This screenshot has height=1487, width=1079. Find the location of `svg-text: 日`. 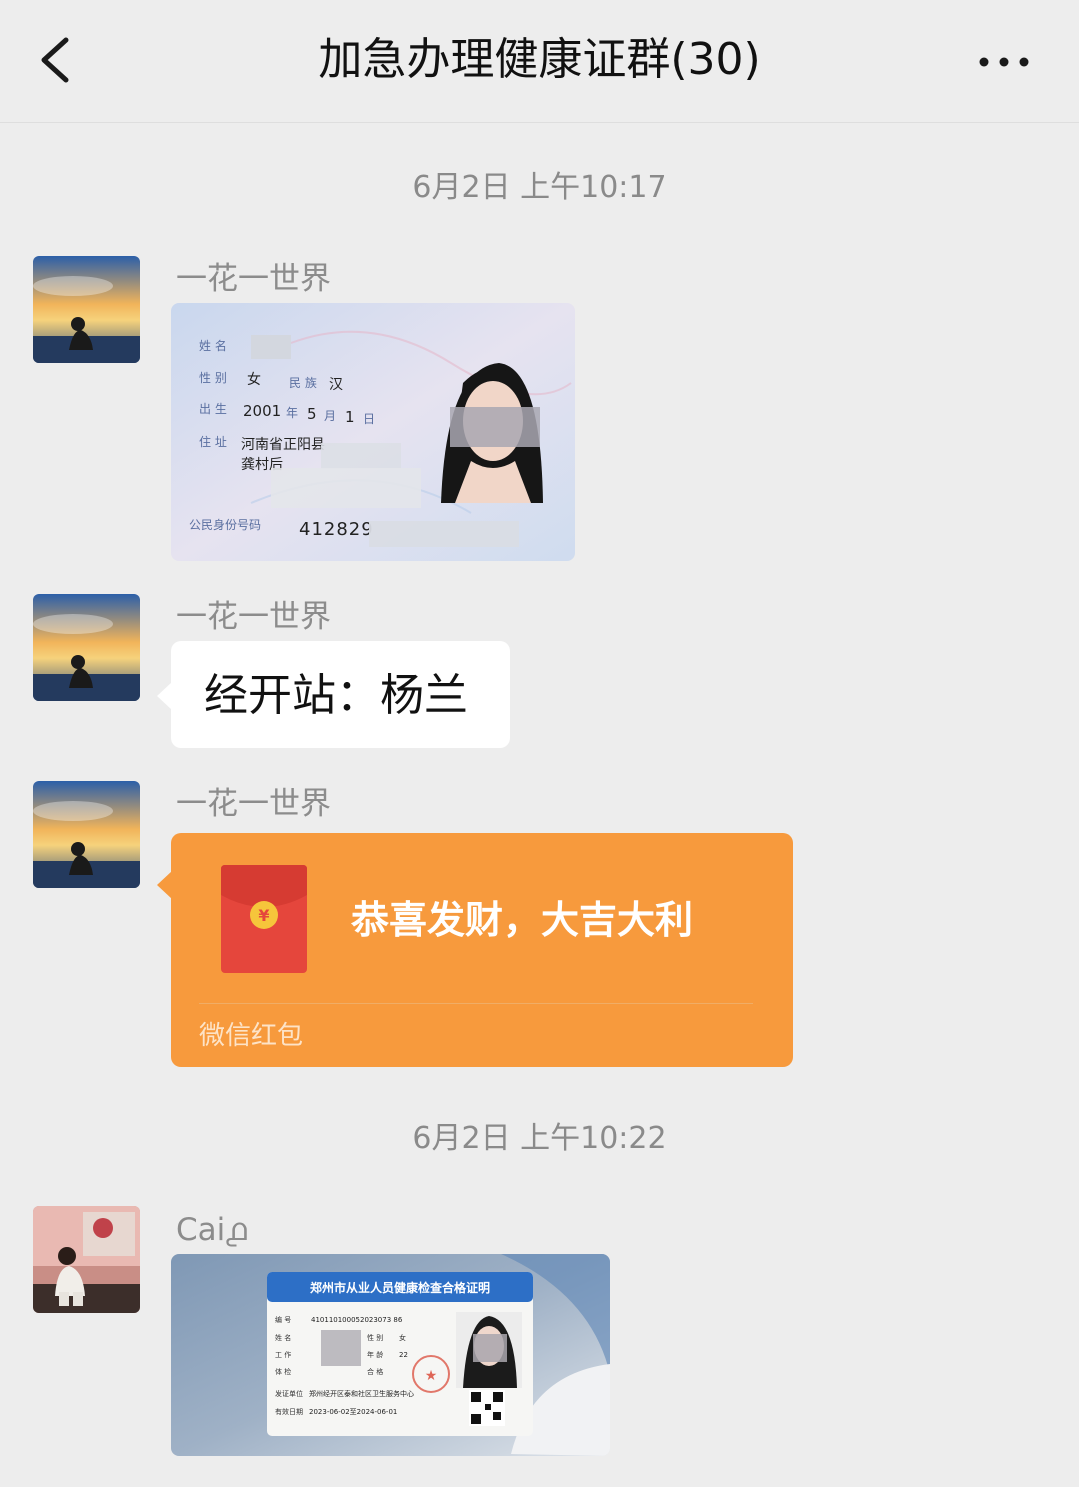

svg-text: 日 is located at coordinates (369, 419).